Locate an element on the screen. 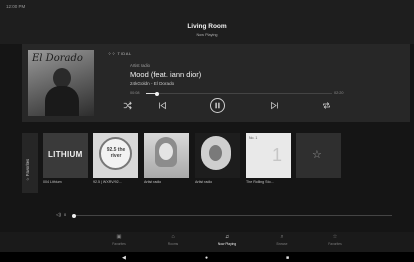 Image resolution: width=414 pixels, height=262 pixels. tab-favorites-star: ☆ Favorites is located at coordinates (335, 240).